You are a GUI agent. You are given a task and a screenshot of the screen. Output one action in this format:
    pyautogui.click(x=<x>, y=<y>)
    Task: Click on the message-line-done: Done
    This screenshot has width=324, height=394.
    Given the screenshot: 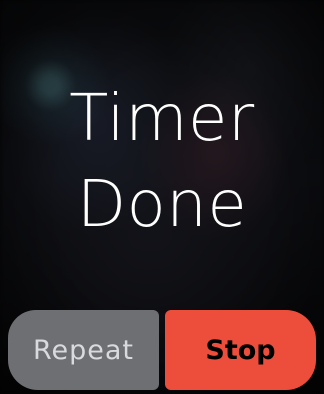 What is the action you would take?
    pyautogui.click(x=162, y=205)
    